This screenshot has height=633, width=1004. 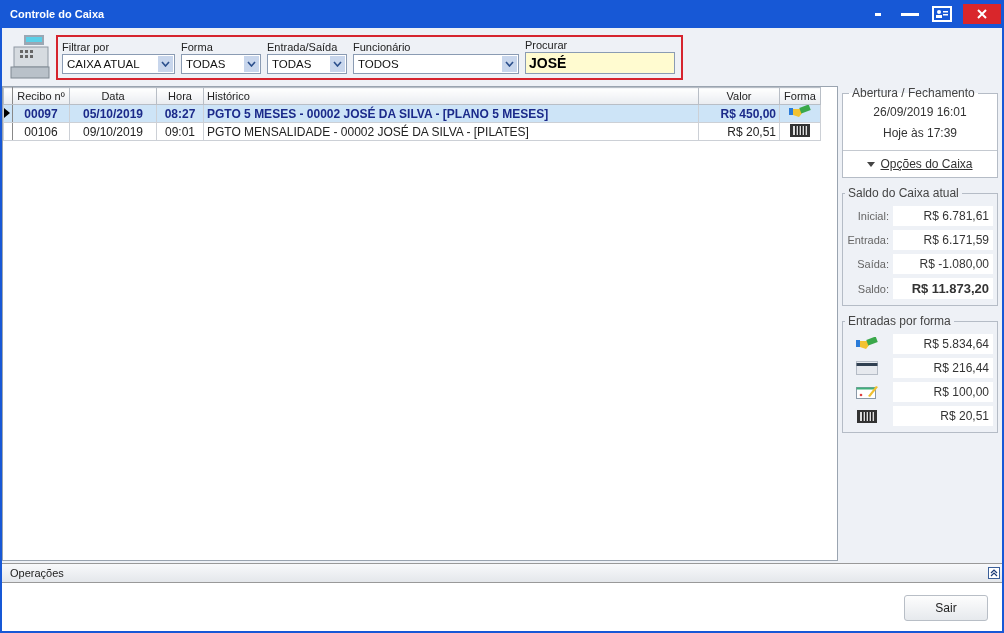 What do you see at coordinates (910, 14) in the screenshot?
I see `maximize-icon` at bounding box center [910, 14].